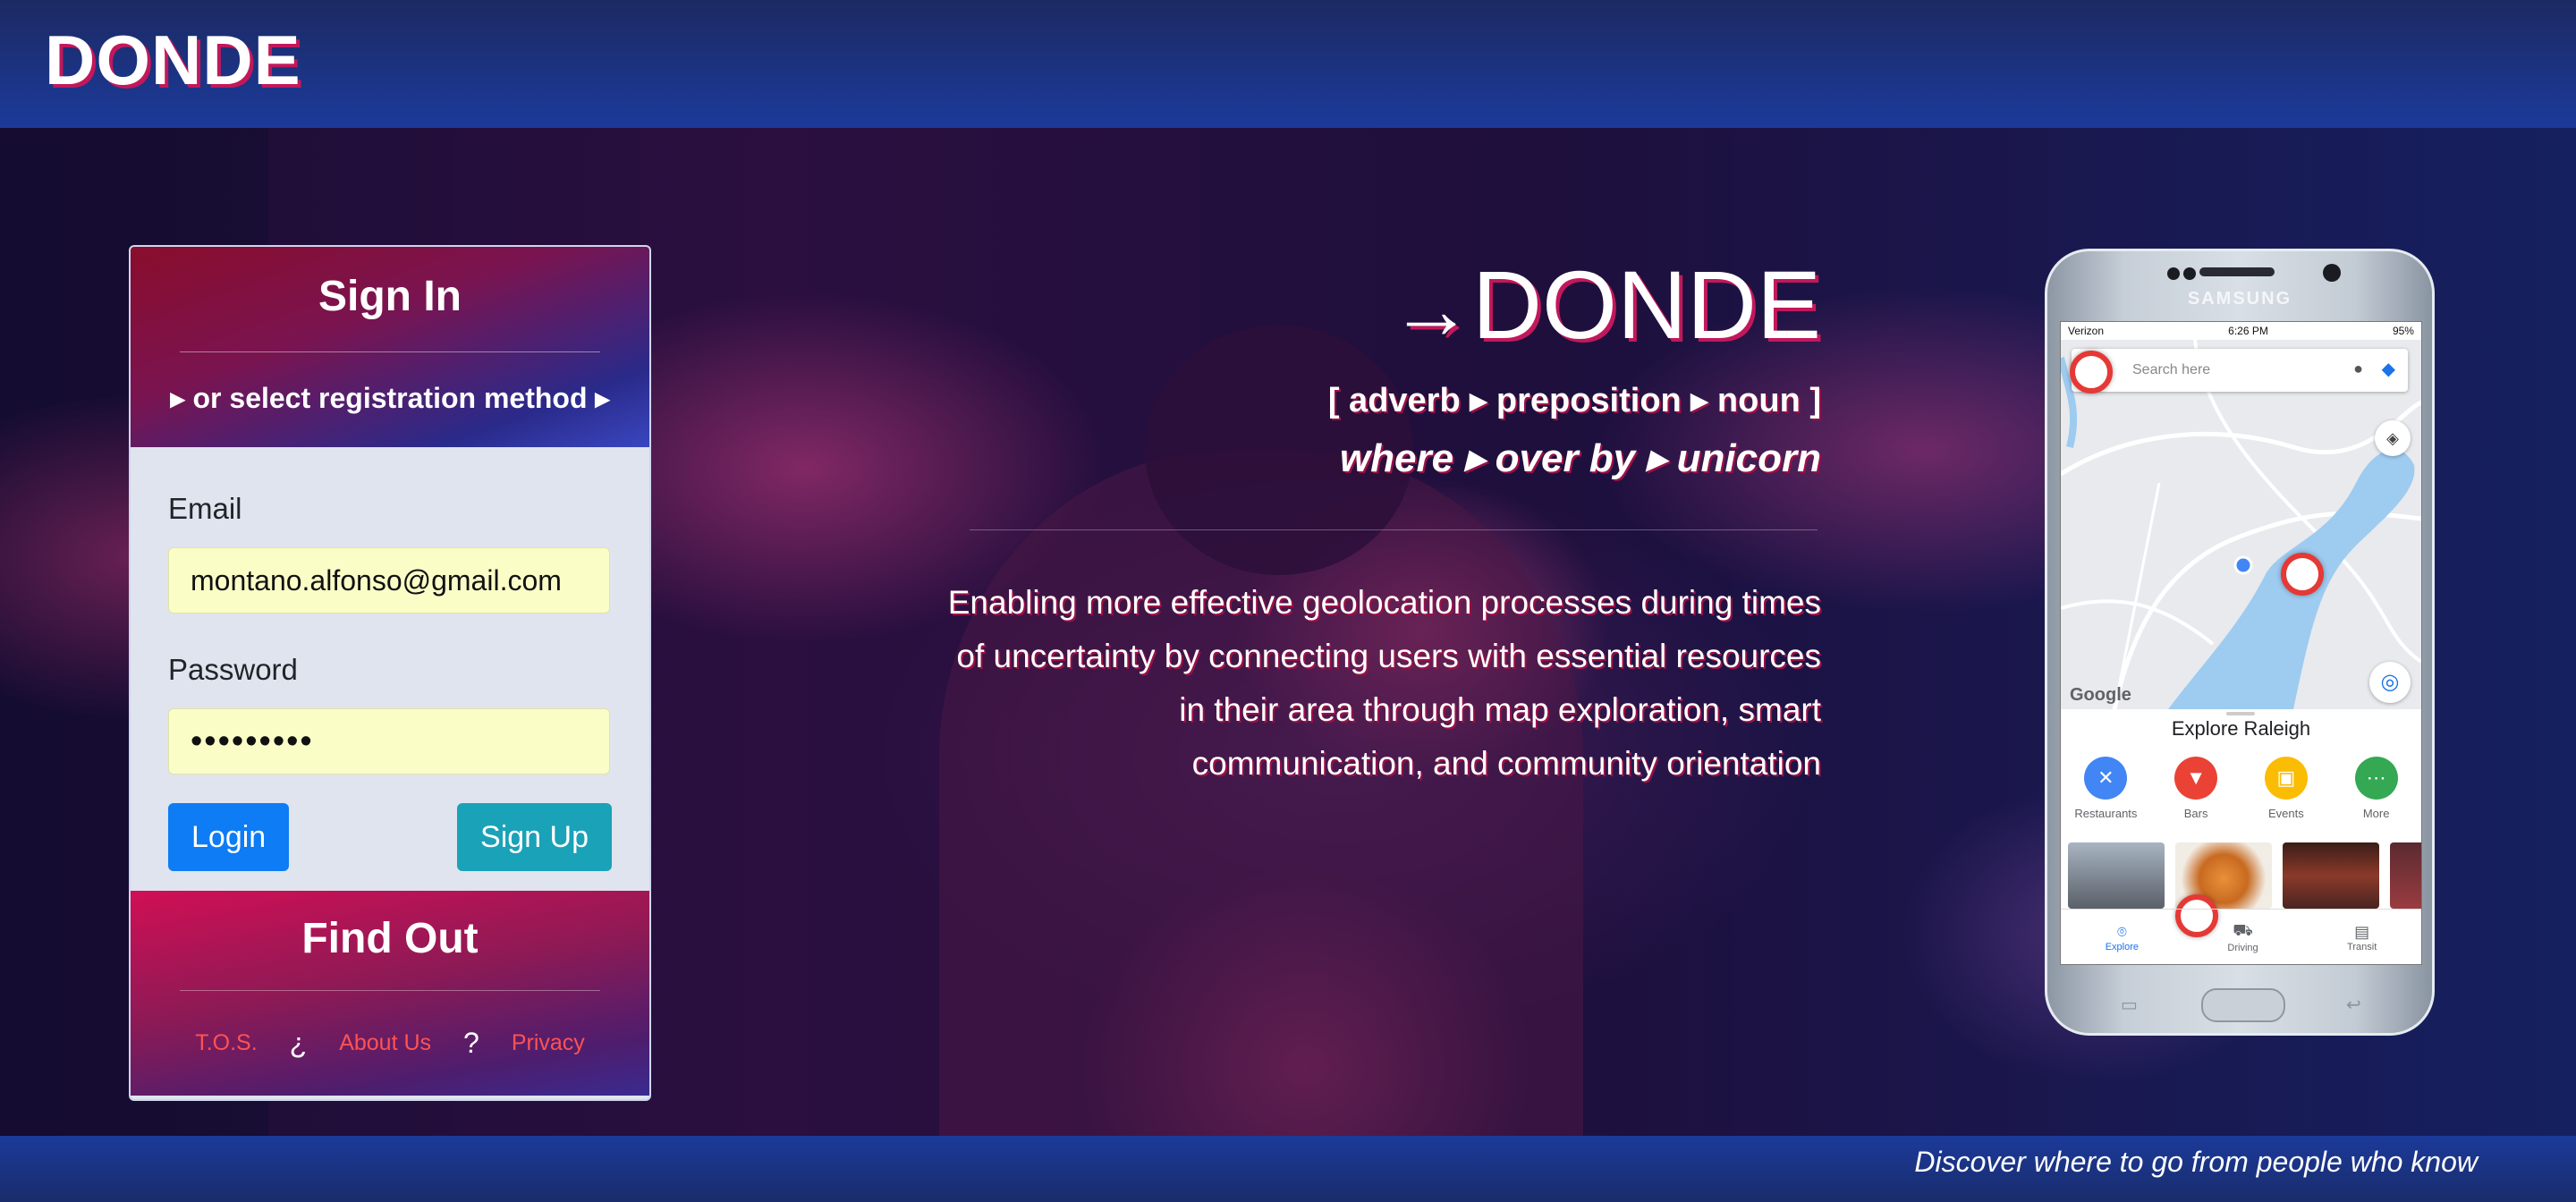  I want to click on my-location-icon: ◎, so click(2390, 682).